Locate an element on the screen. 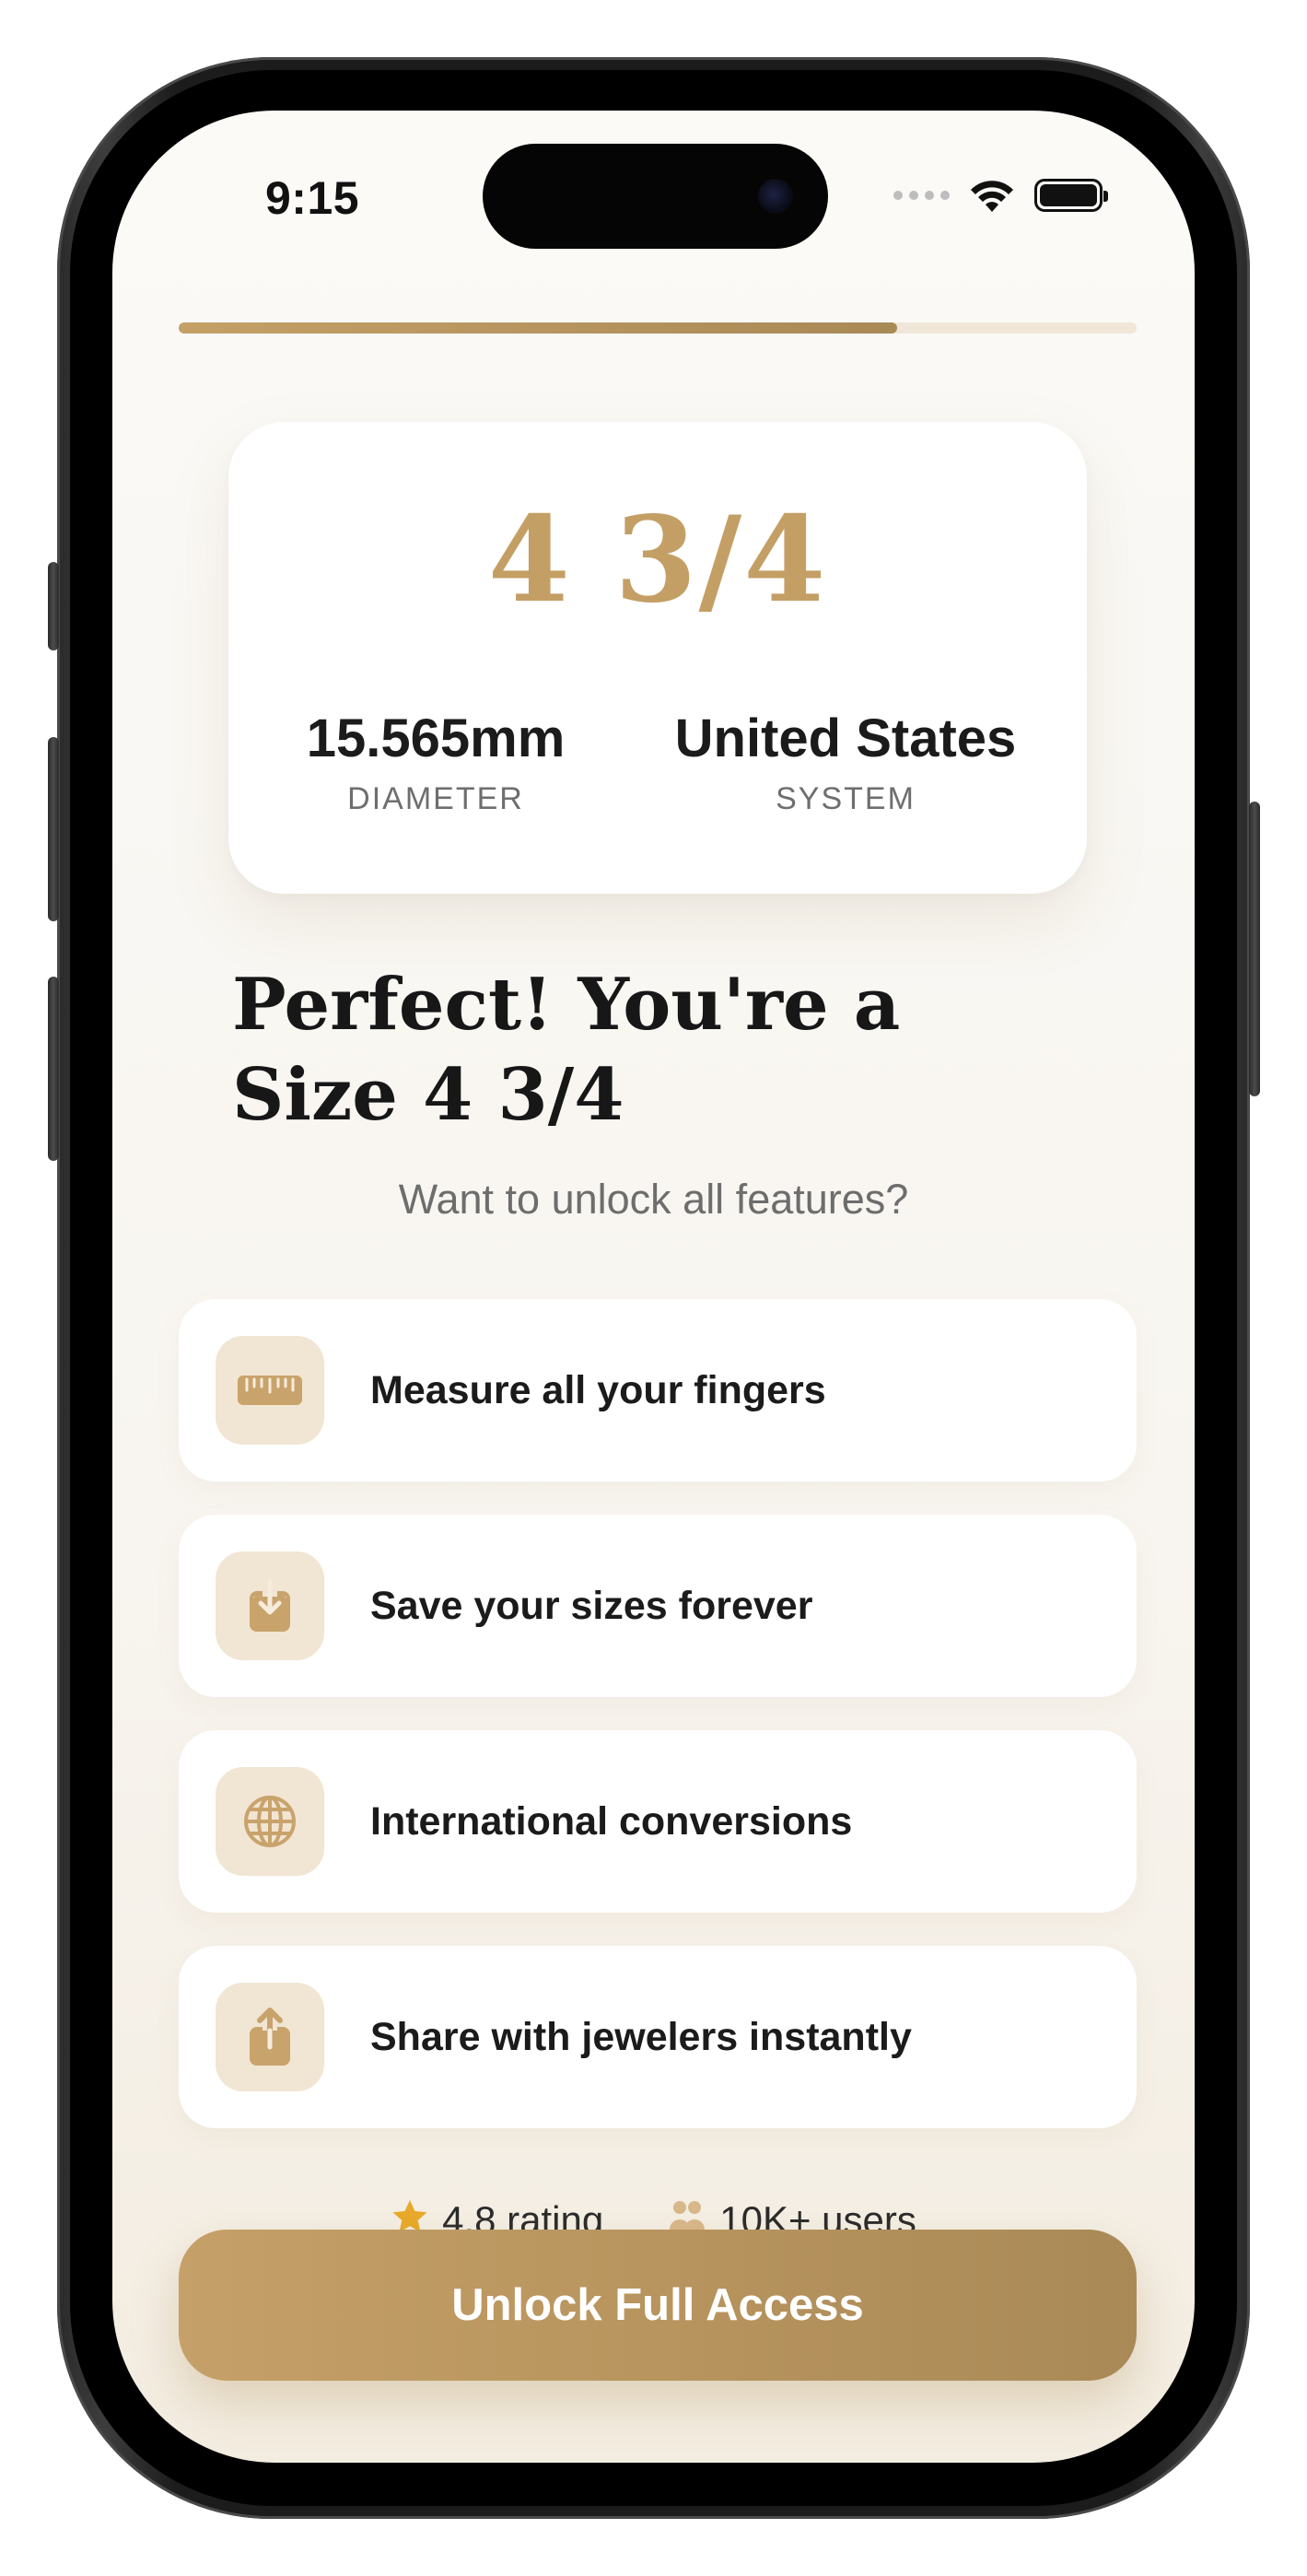 Image resolution: width=1307 pixels, height=2576 pixels. action-button is located at coordinates (54, 606).